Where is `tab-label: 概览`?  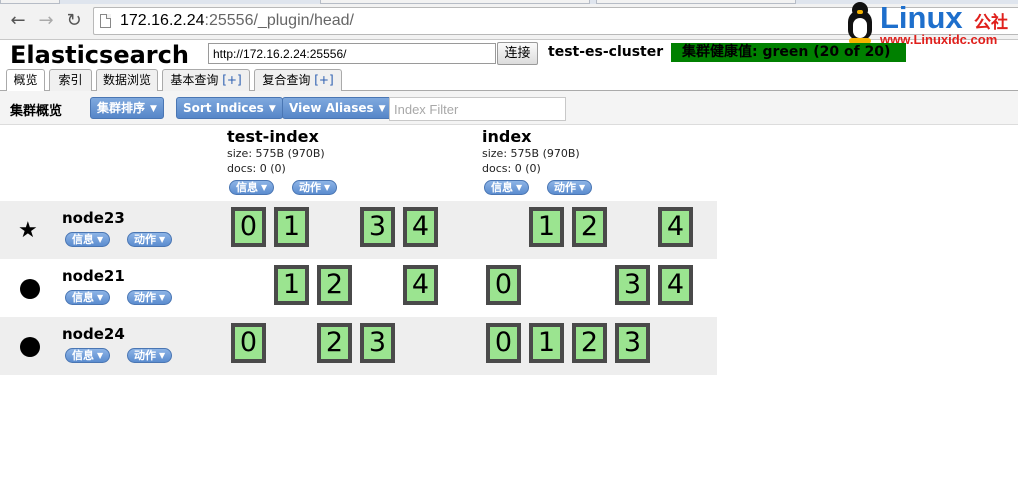 tab-label: 概览 is located at coordinates (25, 80).